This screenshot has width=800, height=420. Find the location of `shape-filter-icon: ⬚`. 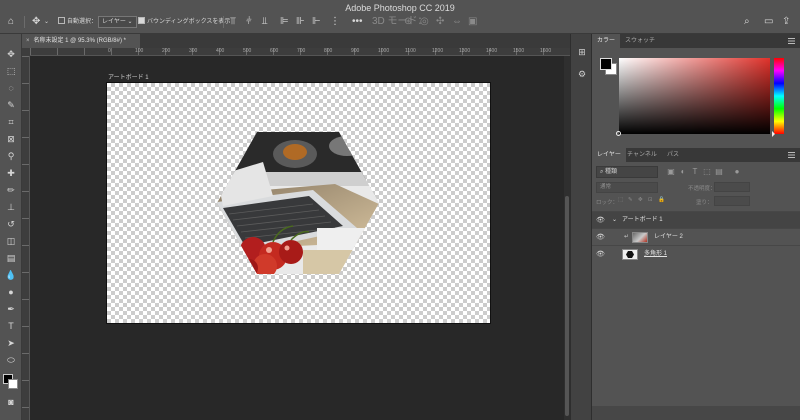

shape-filter-icon: ⬚ is located at coordinates (707, 172).